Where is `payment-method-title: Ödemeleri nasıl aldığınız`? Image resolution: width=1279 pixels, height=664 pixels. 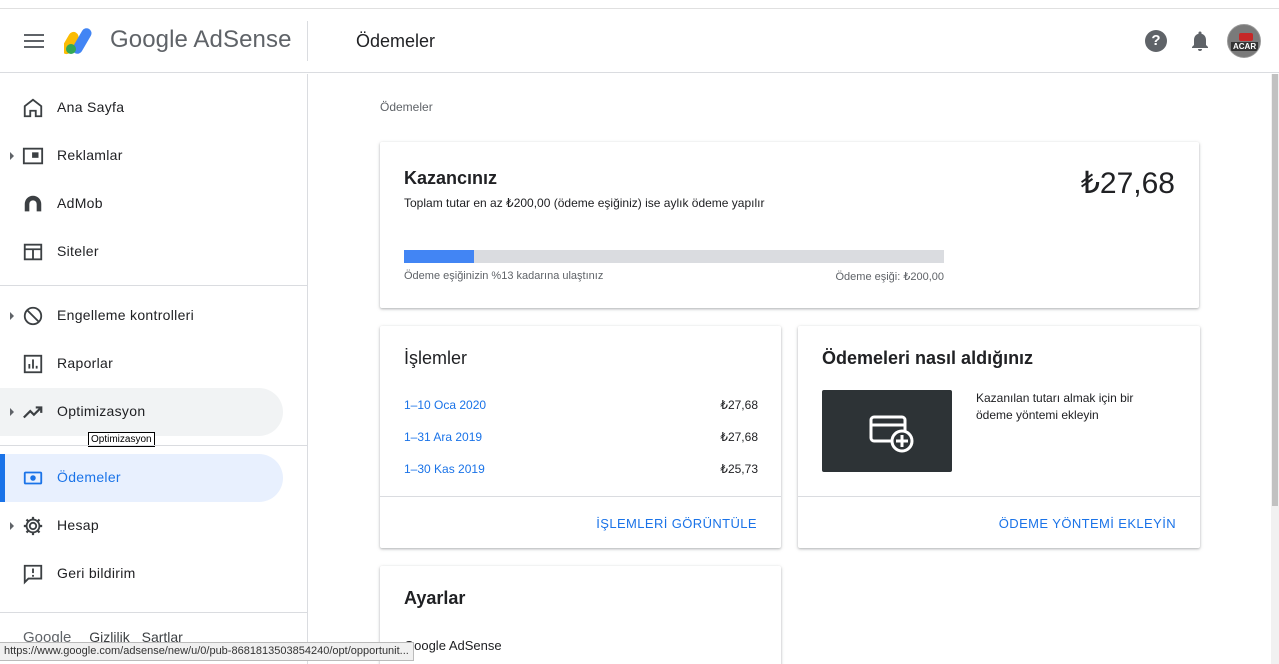
payment-method-title: Ödemeleri nasıl aldığınız is located at coordinates (928, 358).